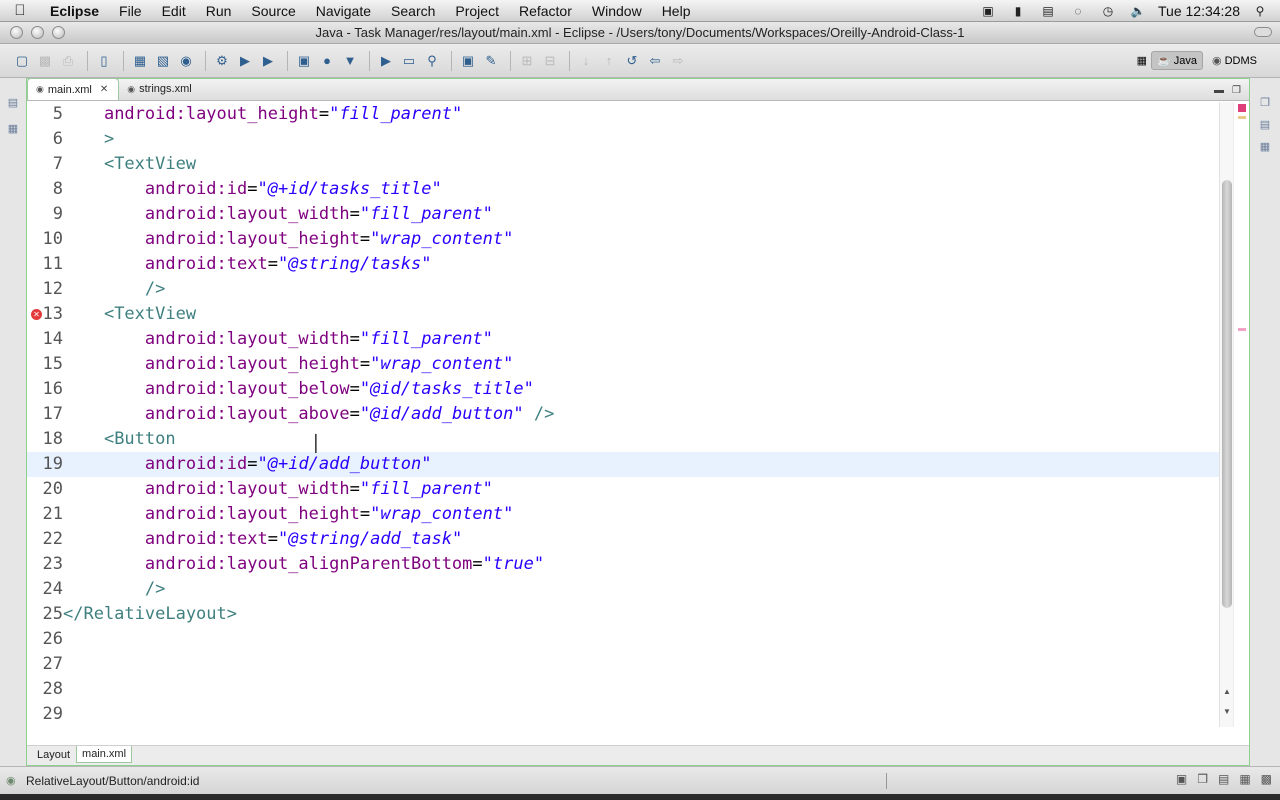 The width and height of the screenshot is (1280, 800). What do you see at coordinates (1048, 11) in the screenshot?
I see `display-icon: ▤` at bounding box center [1048, 11].